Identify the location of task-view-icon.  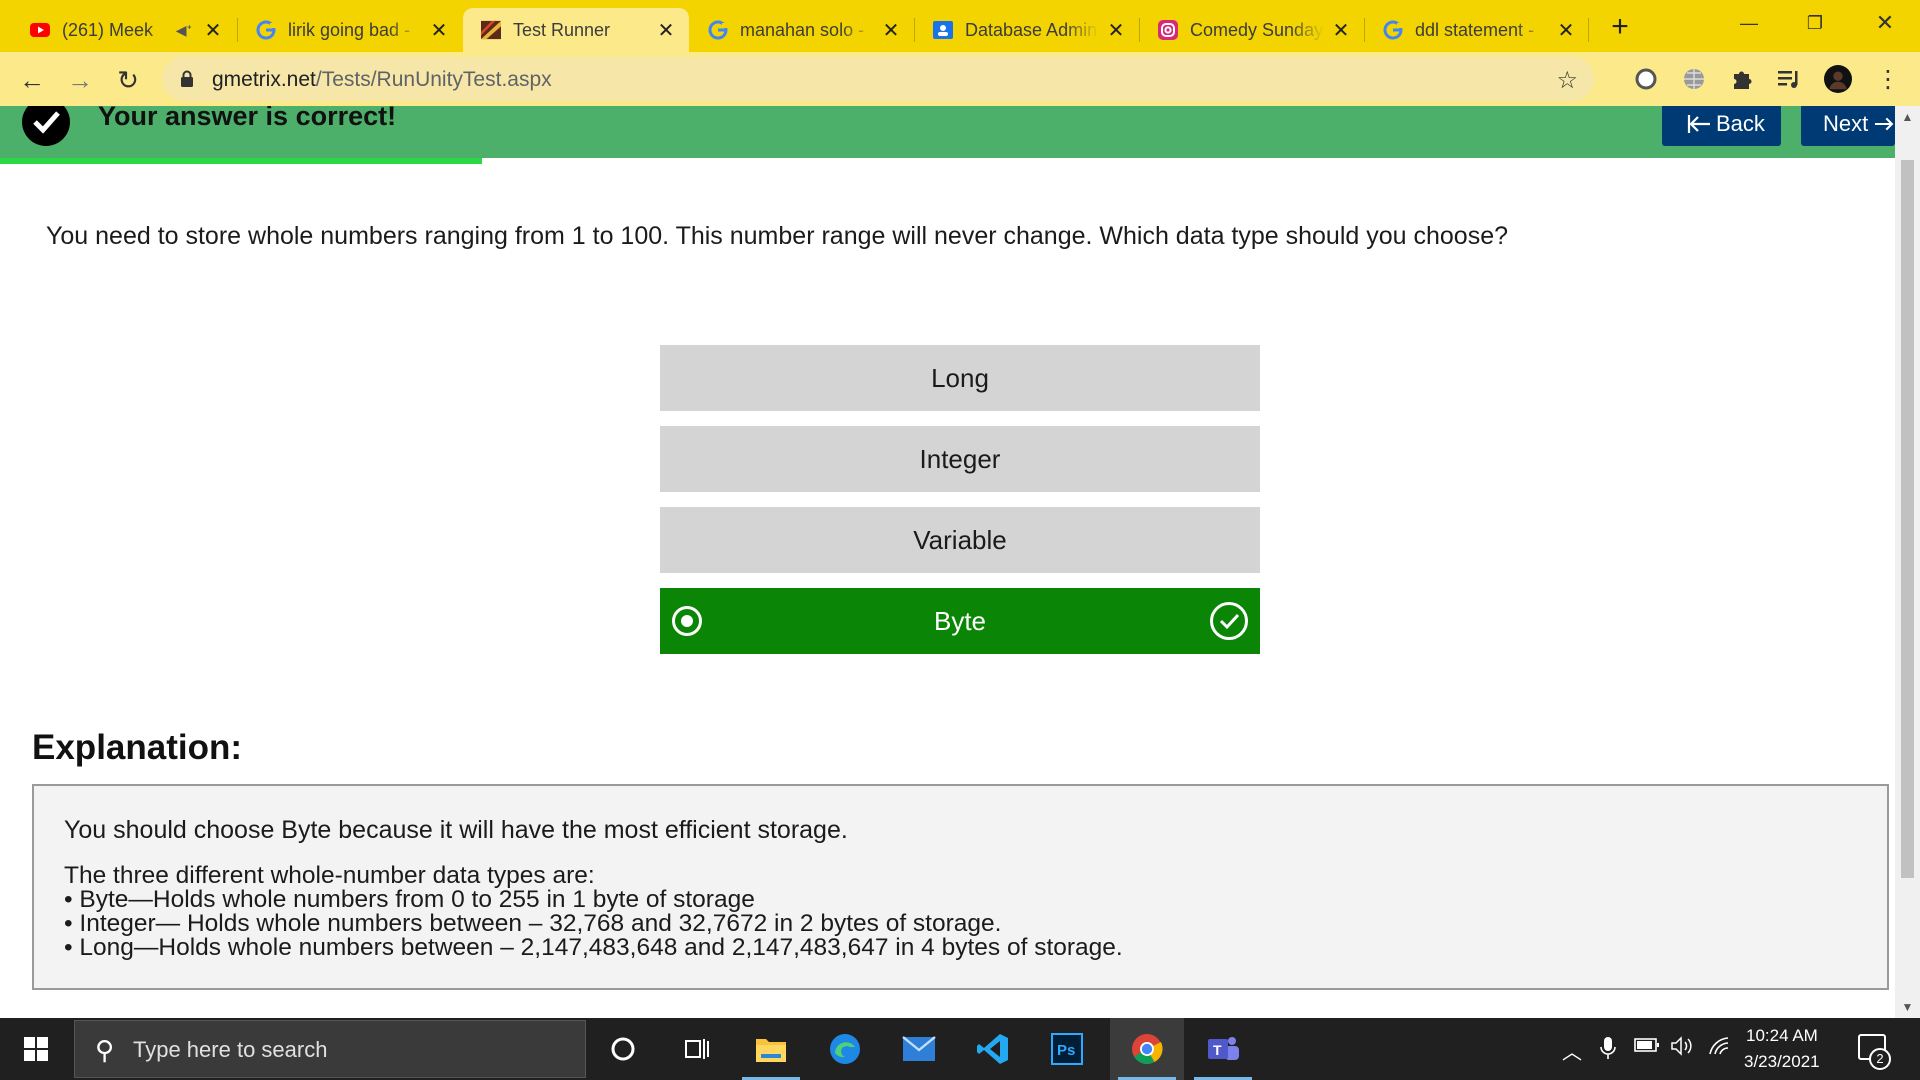
(697, 1049).